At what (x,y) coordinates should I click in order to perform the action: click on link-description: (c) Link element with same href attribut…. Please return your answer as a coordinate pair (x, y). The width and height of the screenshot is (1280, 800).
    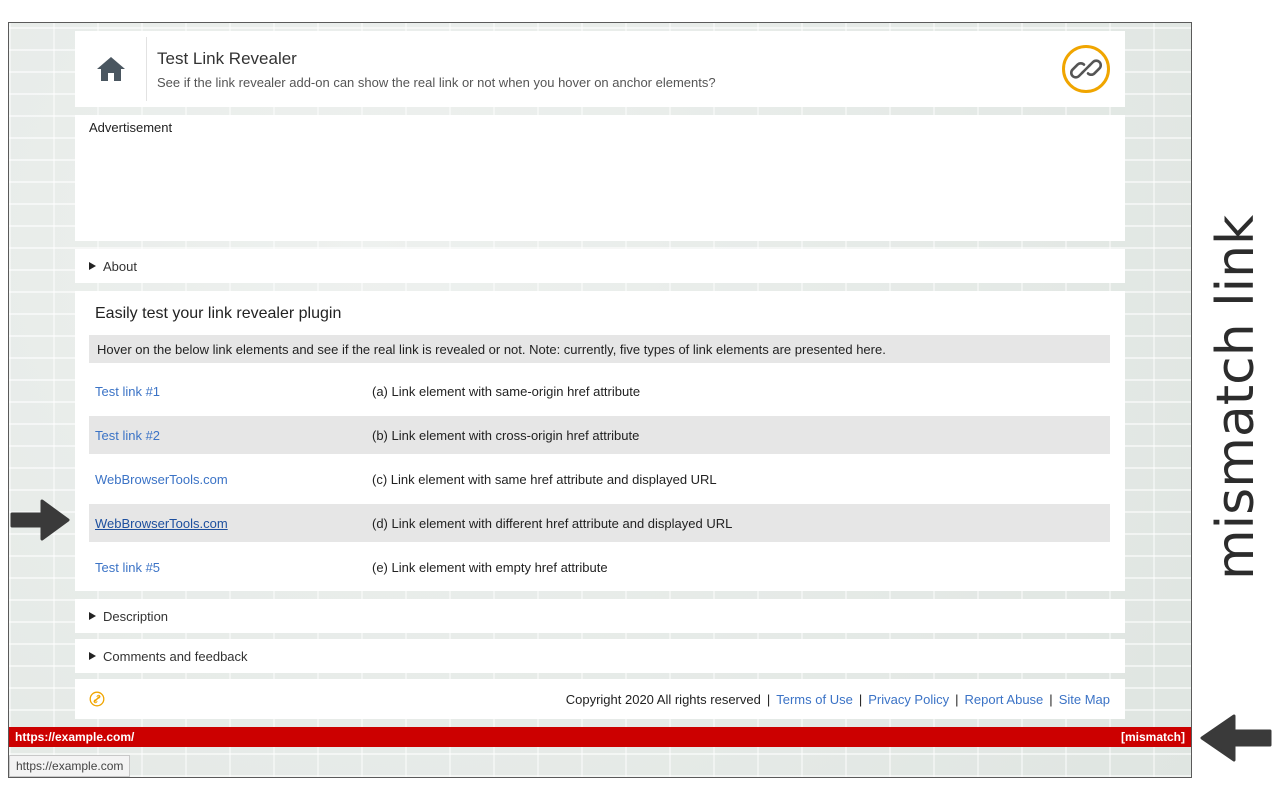
    Looking at the image, I should click on (544, 479).